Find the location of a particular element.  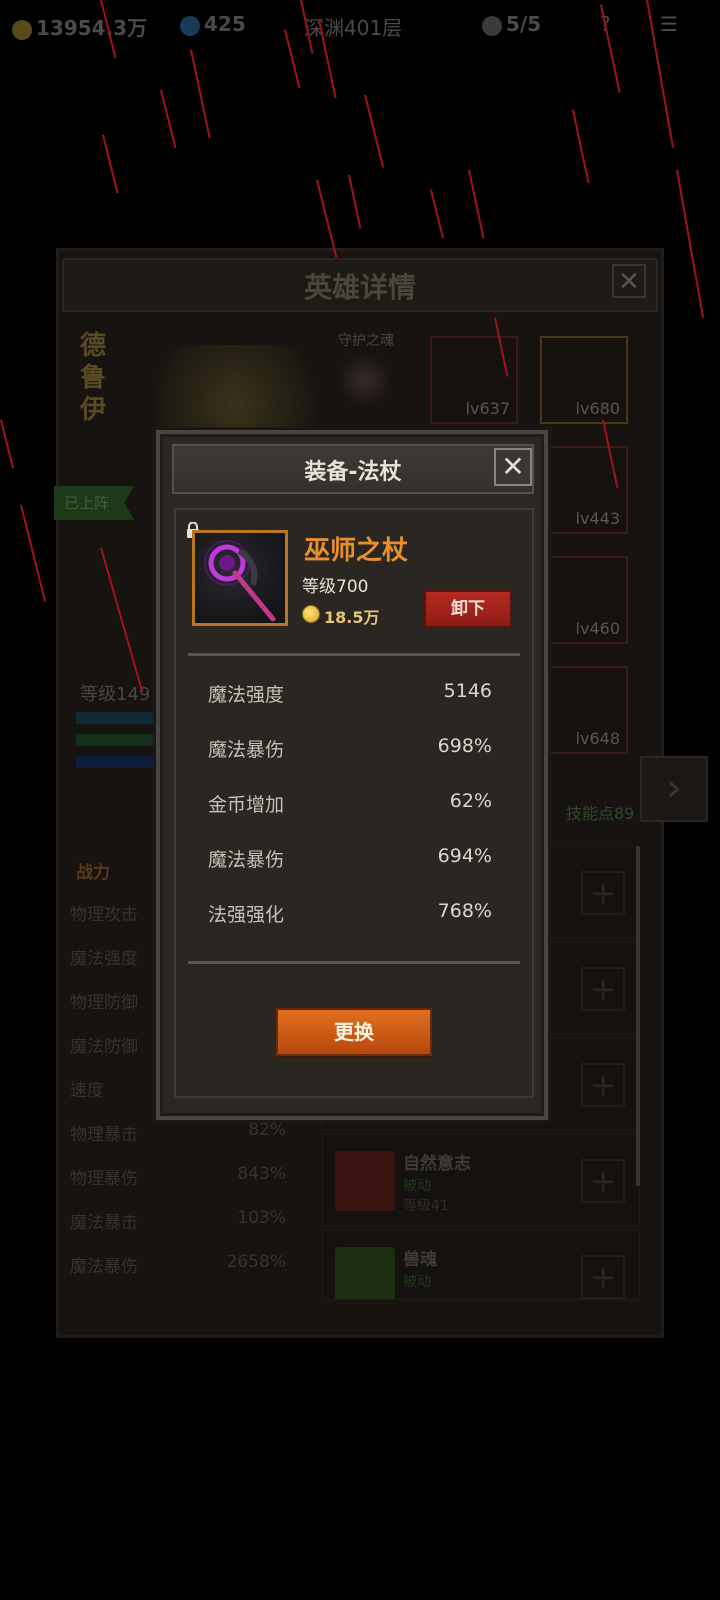

attribute-name: 法强强化 is located at coordinates (246, 915).